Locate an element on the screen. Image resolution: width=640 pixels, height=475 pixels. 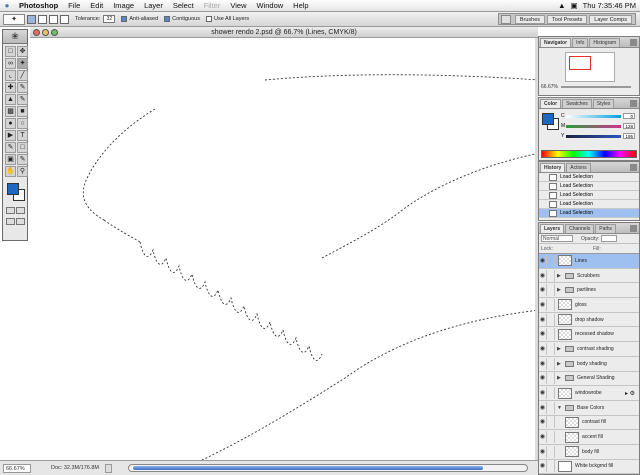
tab-layers: Layers is located at coordinates (552, 228).